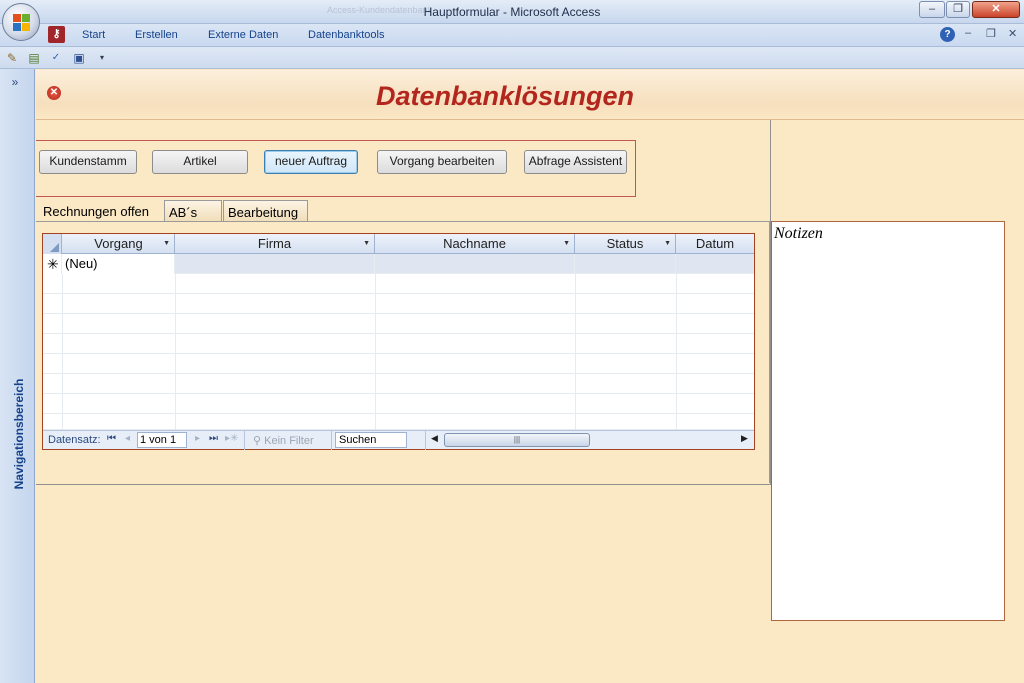 This screenshot has width=1024, height=683. What do you see at coordinates (231, 438) in the screenshot?
I see `new-record-button: ▸✳` at bounding box center [231, 438].